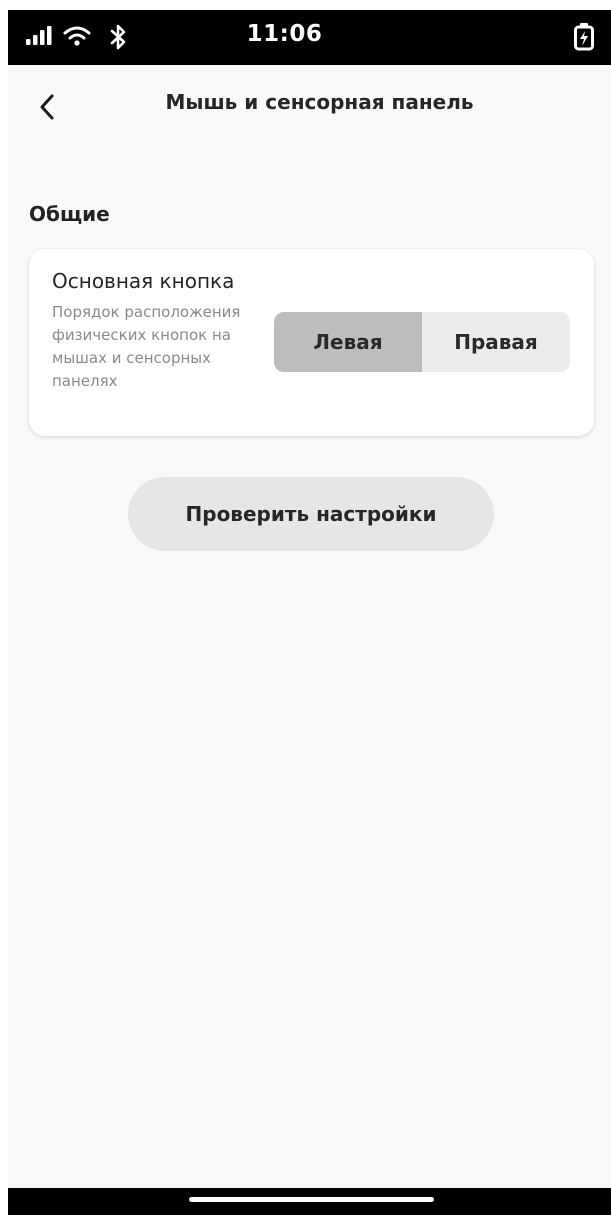 The height and width of the screenshot is (1215, 611). I want to click on primary-button-segmented-control: Левая Правая, so click(422, 342).